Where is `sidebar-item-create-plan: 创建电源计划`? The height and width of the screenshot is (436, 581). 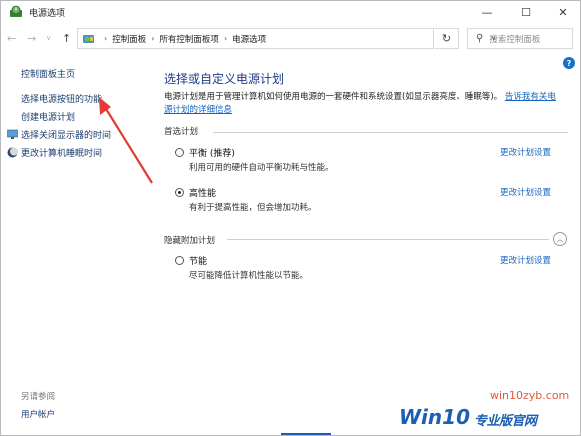
sidebar-item-create-plan: 创建电源计划 is located at coordinates (48, 116).